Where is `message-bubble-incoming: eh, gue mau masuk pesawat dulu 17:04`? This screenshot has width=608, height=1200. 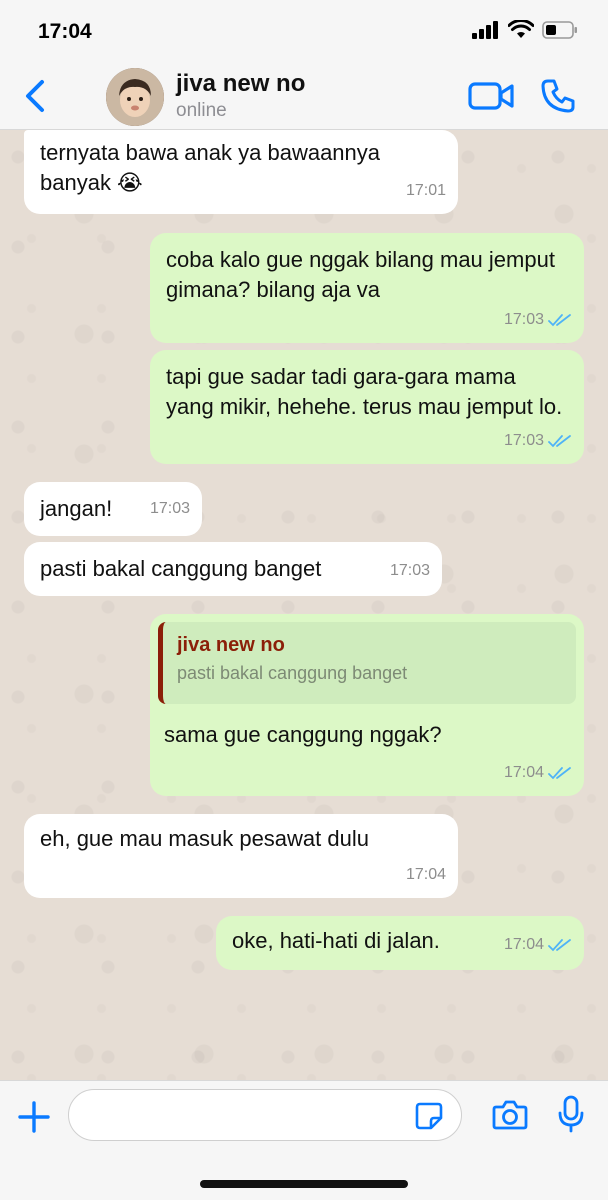
message-bubble-incoming: eh, gue mau masuk pesawat dulu 17:04 is located at coordinates (241, 856).